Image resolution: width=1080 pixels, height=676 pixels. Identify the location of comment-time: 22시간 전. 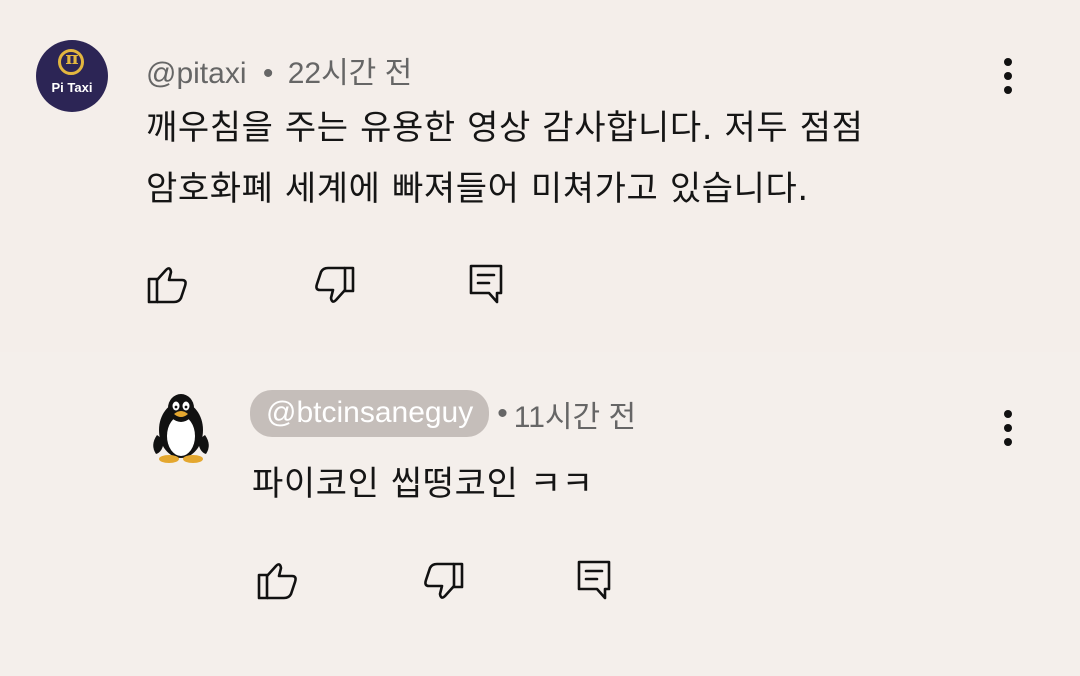
(350, 73).